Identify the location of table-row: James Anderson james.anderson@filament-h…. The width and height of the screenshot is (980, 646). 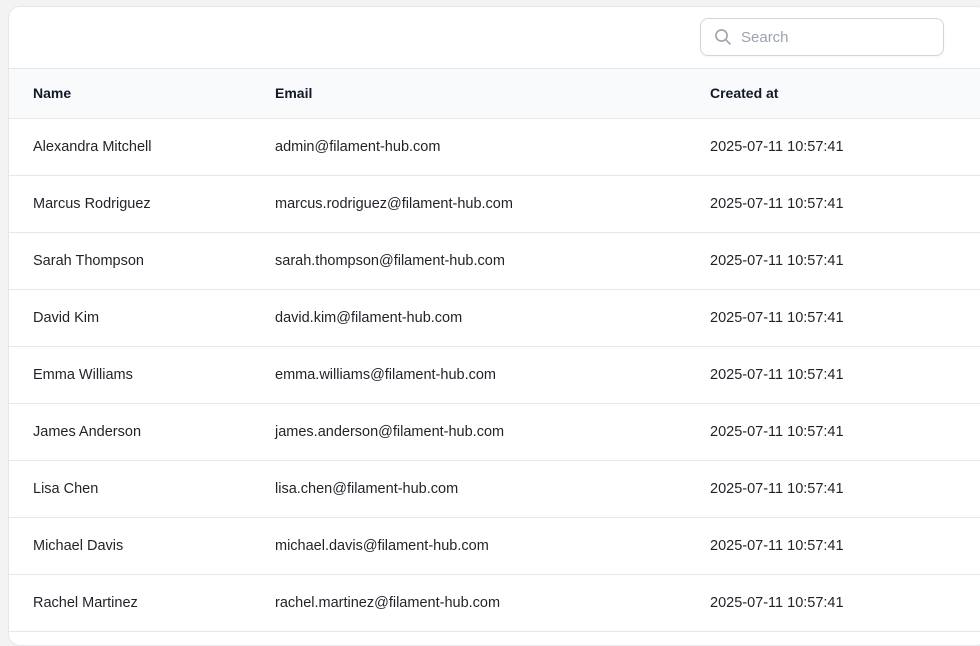
(494, 431).